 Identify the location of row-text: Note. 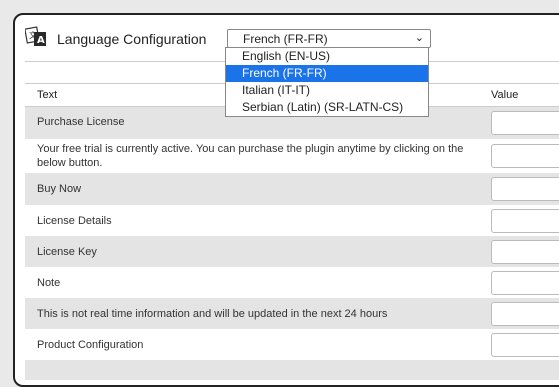
(49, 283).